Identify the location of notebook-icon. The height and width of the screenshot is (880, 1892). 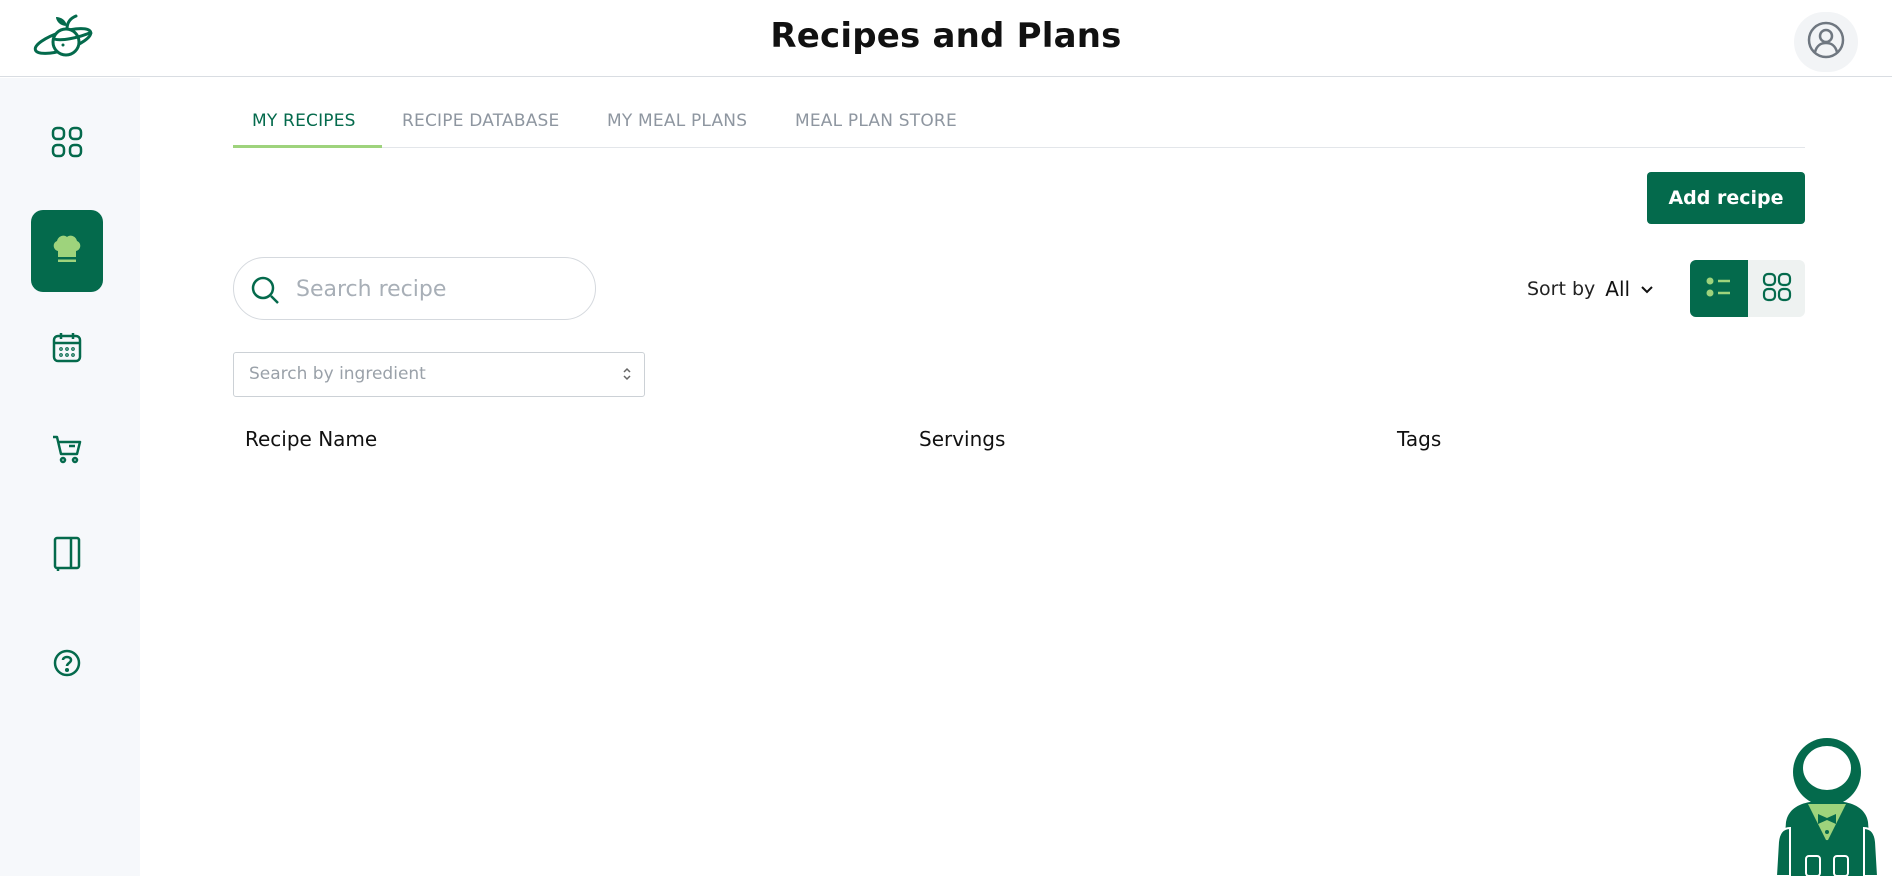
(67, 556).